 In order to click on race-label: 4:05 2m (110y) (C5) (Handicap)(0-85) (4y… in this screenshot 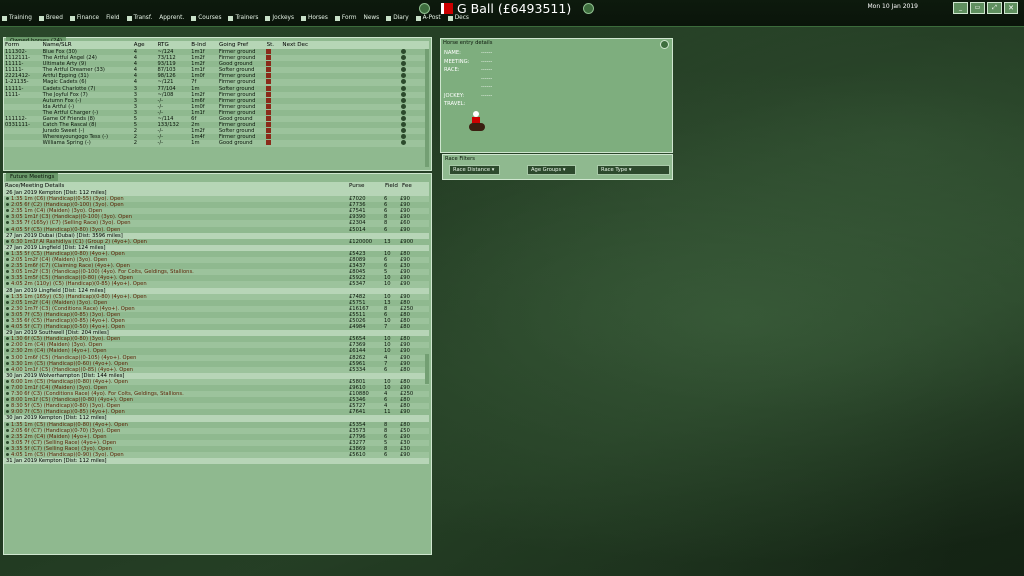, I will do `click(79, 284)`.